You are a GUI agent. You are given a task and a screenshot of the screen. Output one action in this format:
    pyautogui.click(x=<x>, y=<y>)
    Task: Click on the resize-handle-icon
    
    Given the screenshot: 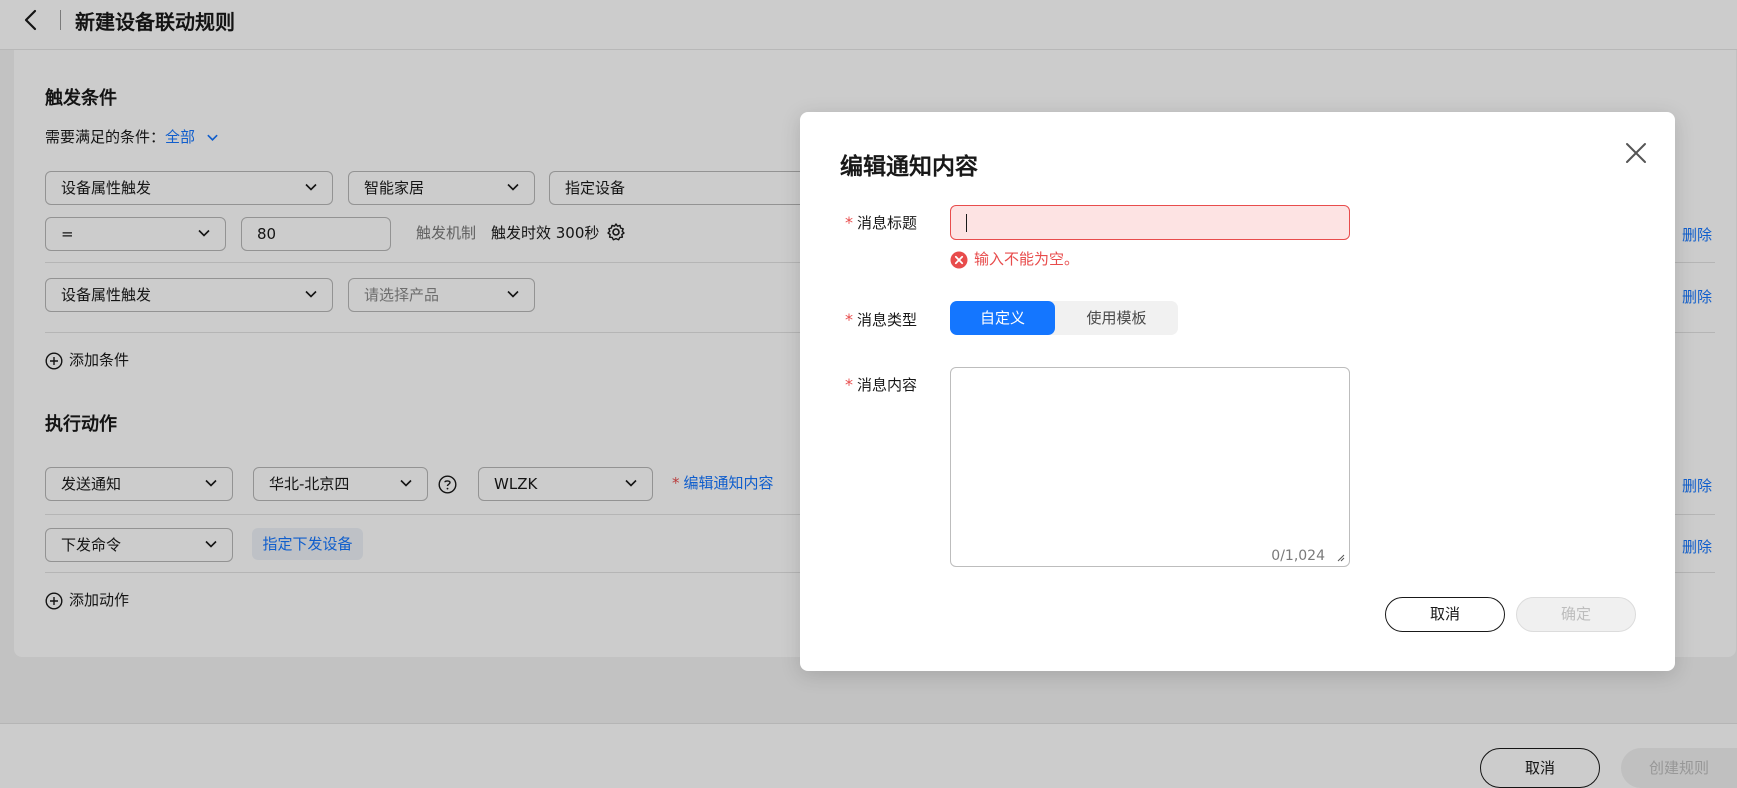 What is the action you would take?
    pyautogui.click(x=1340, y=557)
    